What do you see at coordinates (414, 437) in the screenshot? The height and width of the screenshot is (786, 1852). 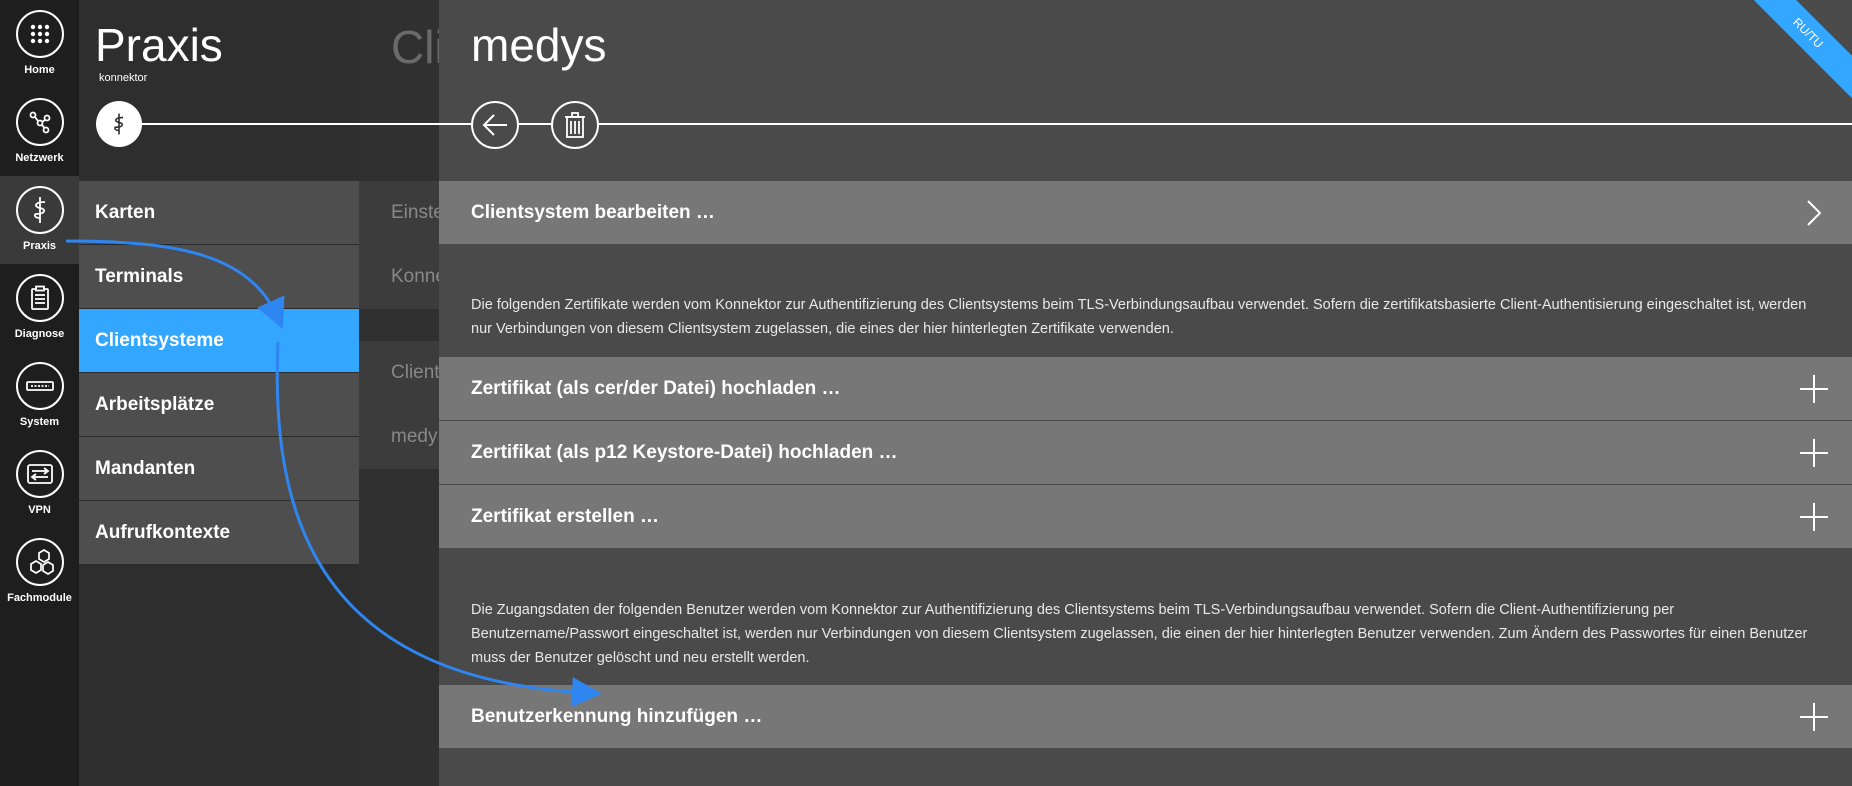 I see `client-list-item: medy` at bounding box center [414, 437].